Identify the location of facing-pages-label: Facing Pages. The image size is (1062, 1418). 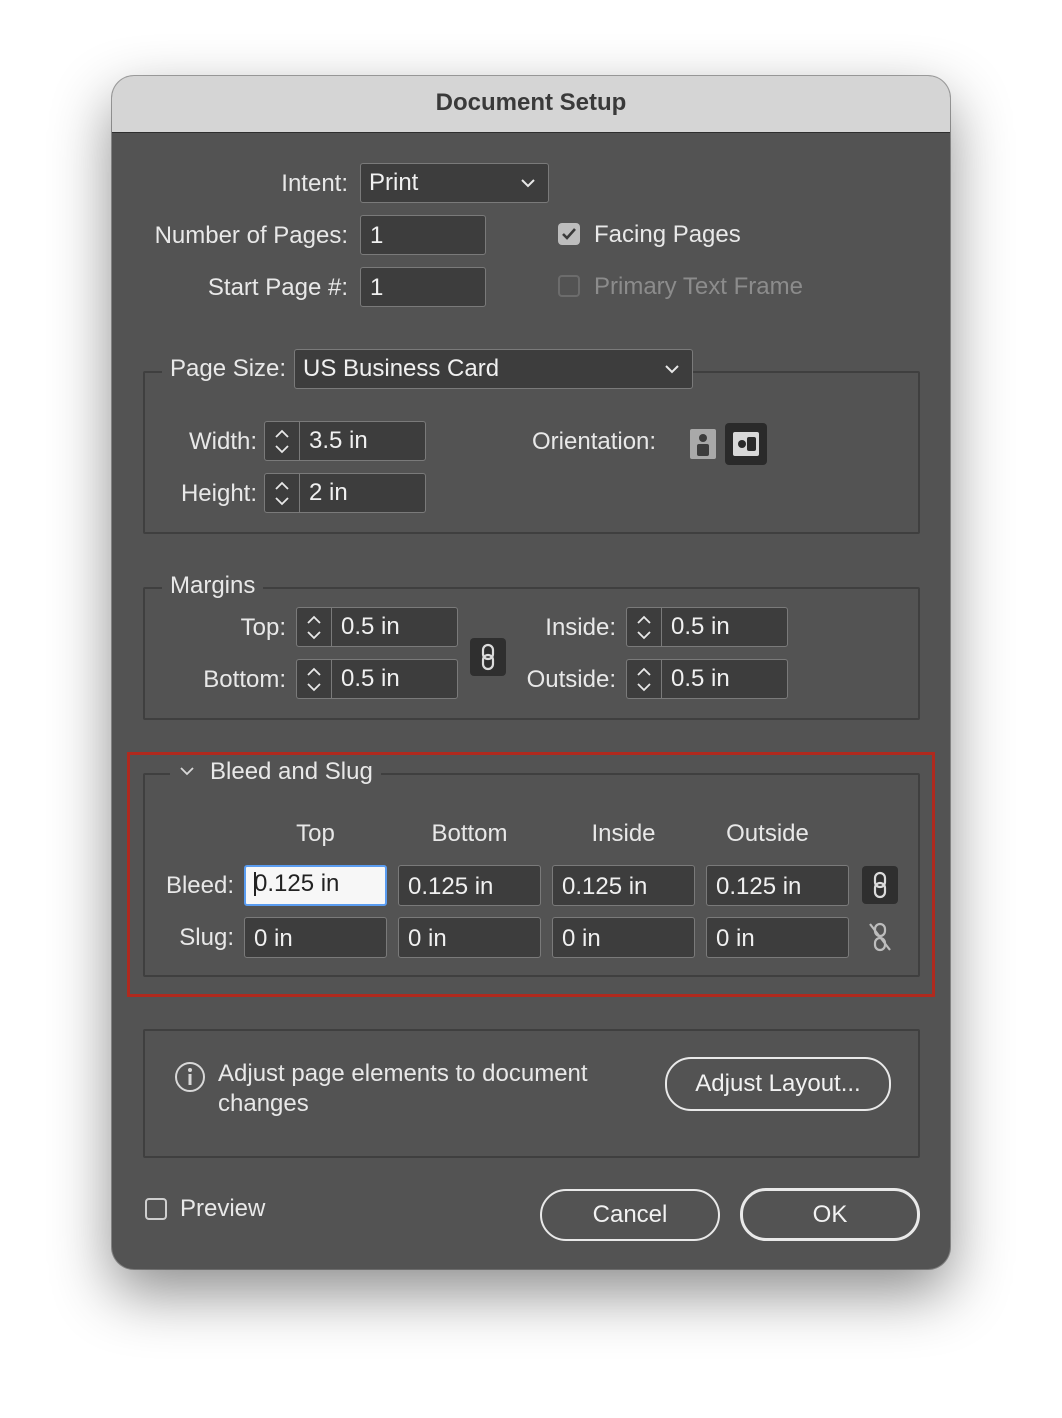
(667, 234).